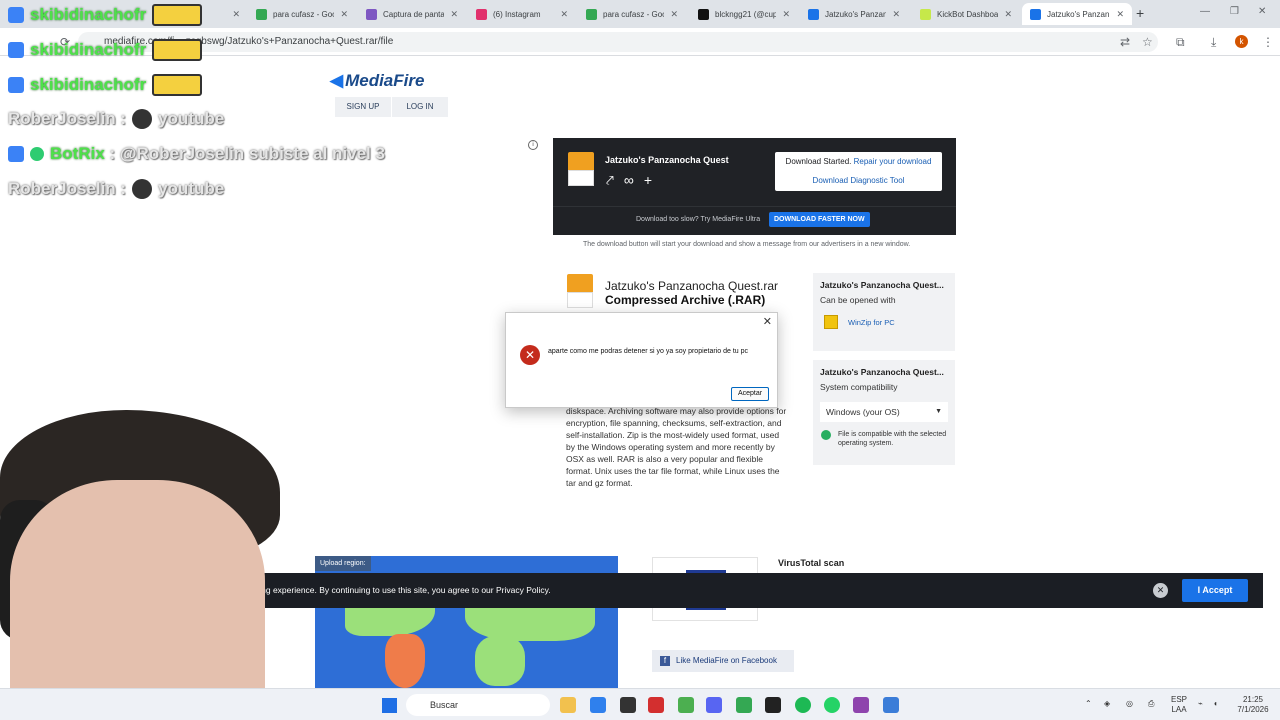 Image resolution: width=1280 pixels, height=720 pixels. I want to click on mediafire-logo: ◀ MediaFire, so click(377, 81).